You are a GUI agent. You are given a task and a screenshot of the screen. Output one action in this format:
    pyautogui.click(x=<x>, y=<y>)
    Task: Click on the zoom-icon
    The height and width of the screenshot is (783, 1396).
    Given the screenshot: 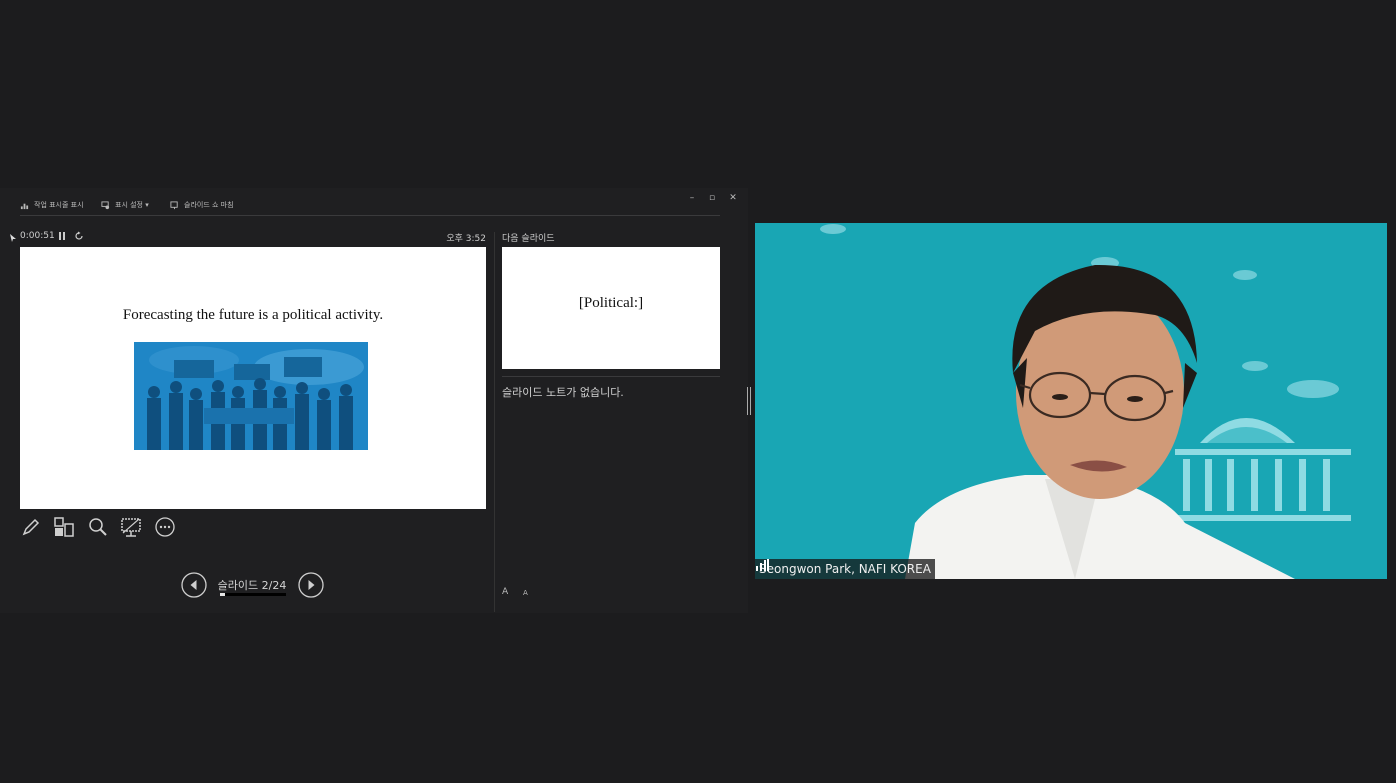 What is the action you would take?
    pyautogui.click(x=98, y=527)
    